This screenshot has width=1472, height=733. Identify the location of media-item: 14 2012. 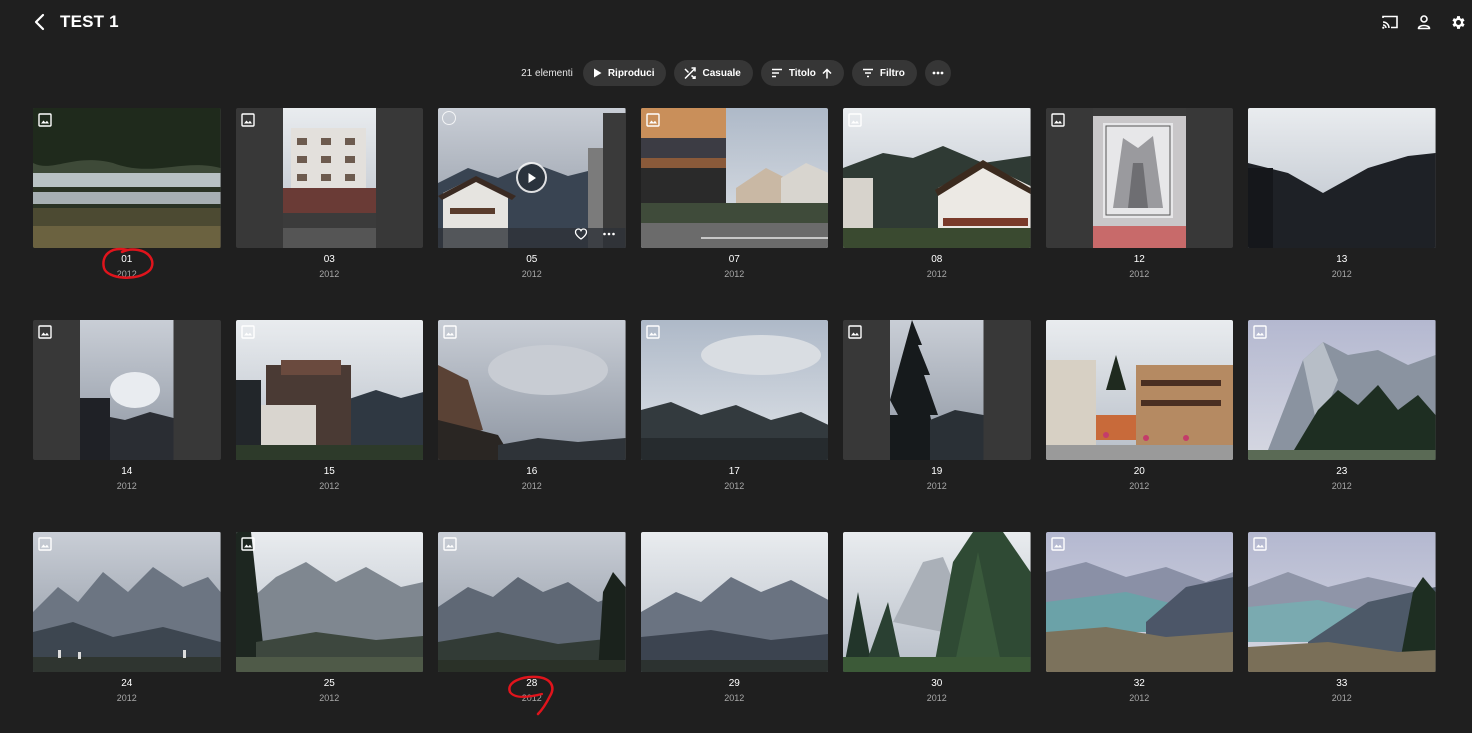
(127, 405).